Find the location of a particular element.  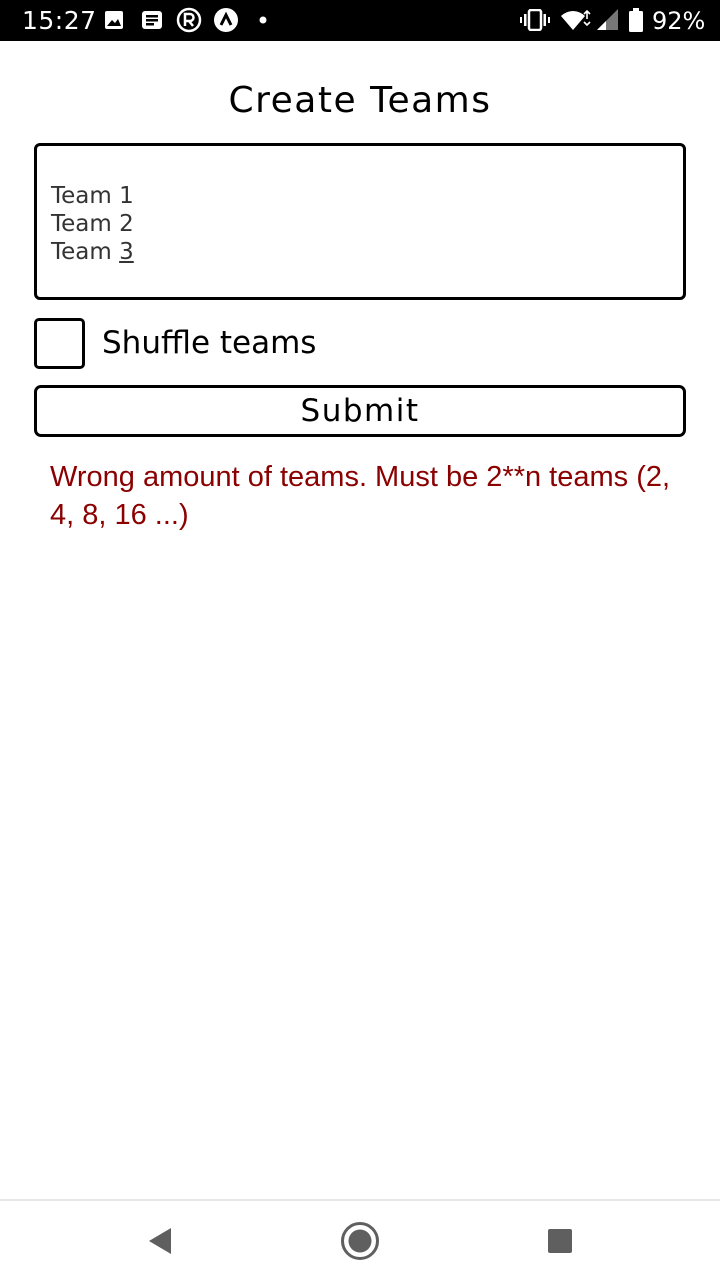

vibrate-icon is located at coordinates (535, 20).